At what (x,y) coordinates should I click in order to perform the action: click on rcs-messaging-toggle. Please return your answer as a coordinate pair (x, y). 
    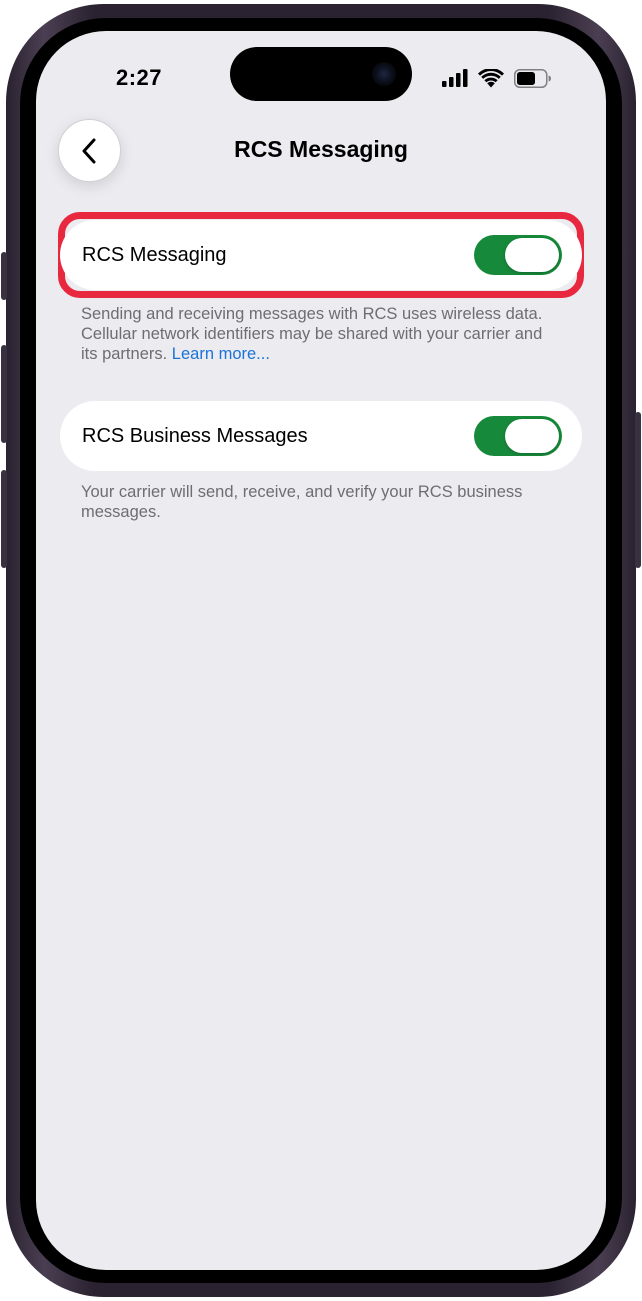
    Looking at the image, I should click on (518, 255).